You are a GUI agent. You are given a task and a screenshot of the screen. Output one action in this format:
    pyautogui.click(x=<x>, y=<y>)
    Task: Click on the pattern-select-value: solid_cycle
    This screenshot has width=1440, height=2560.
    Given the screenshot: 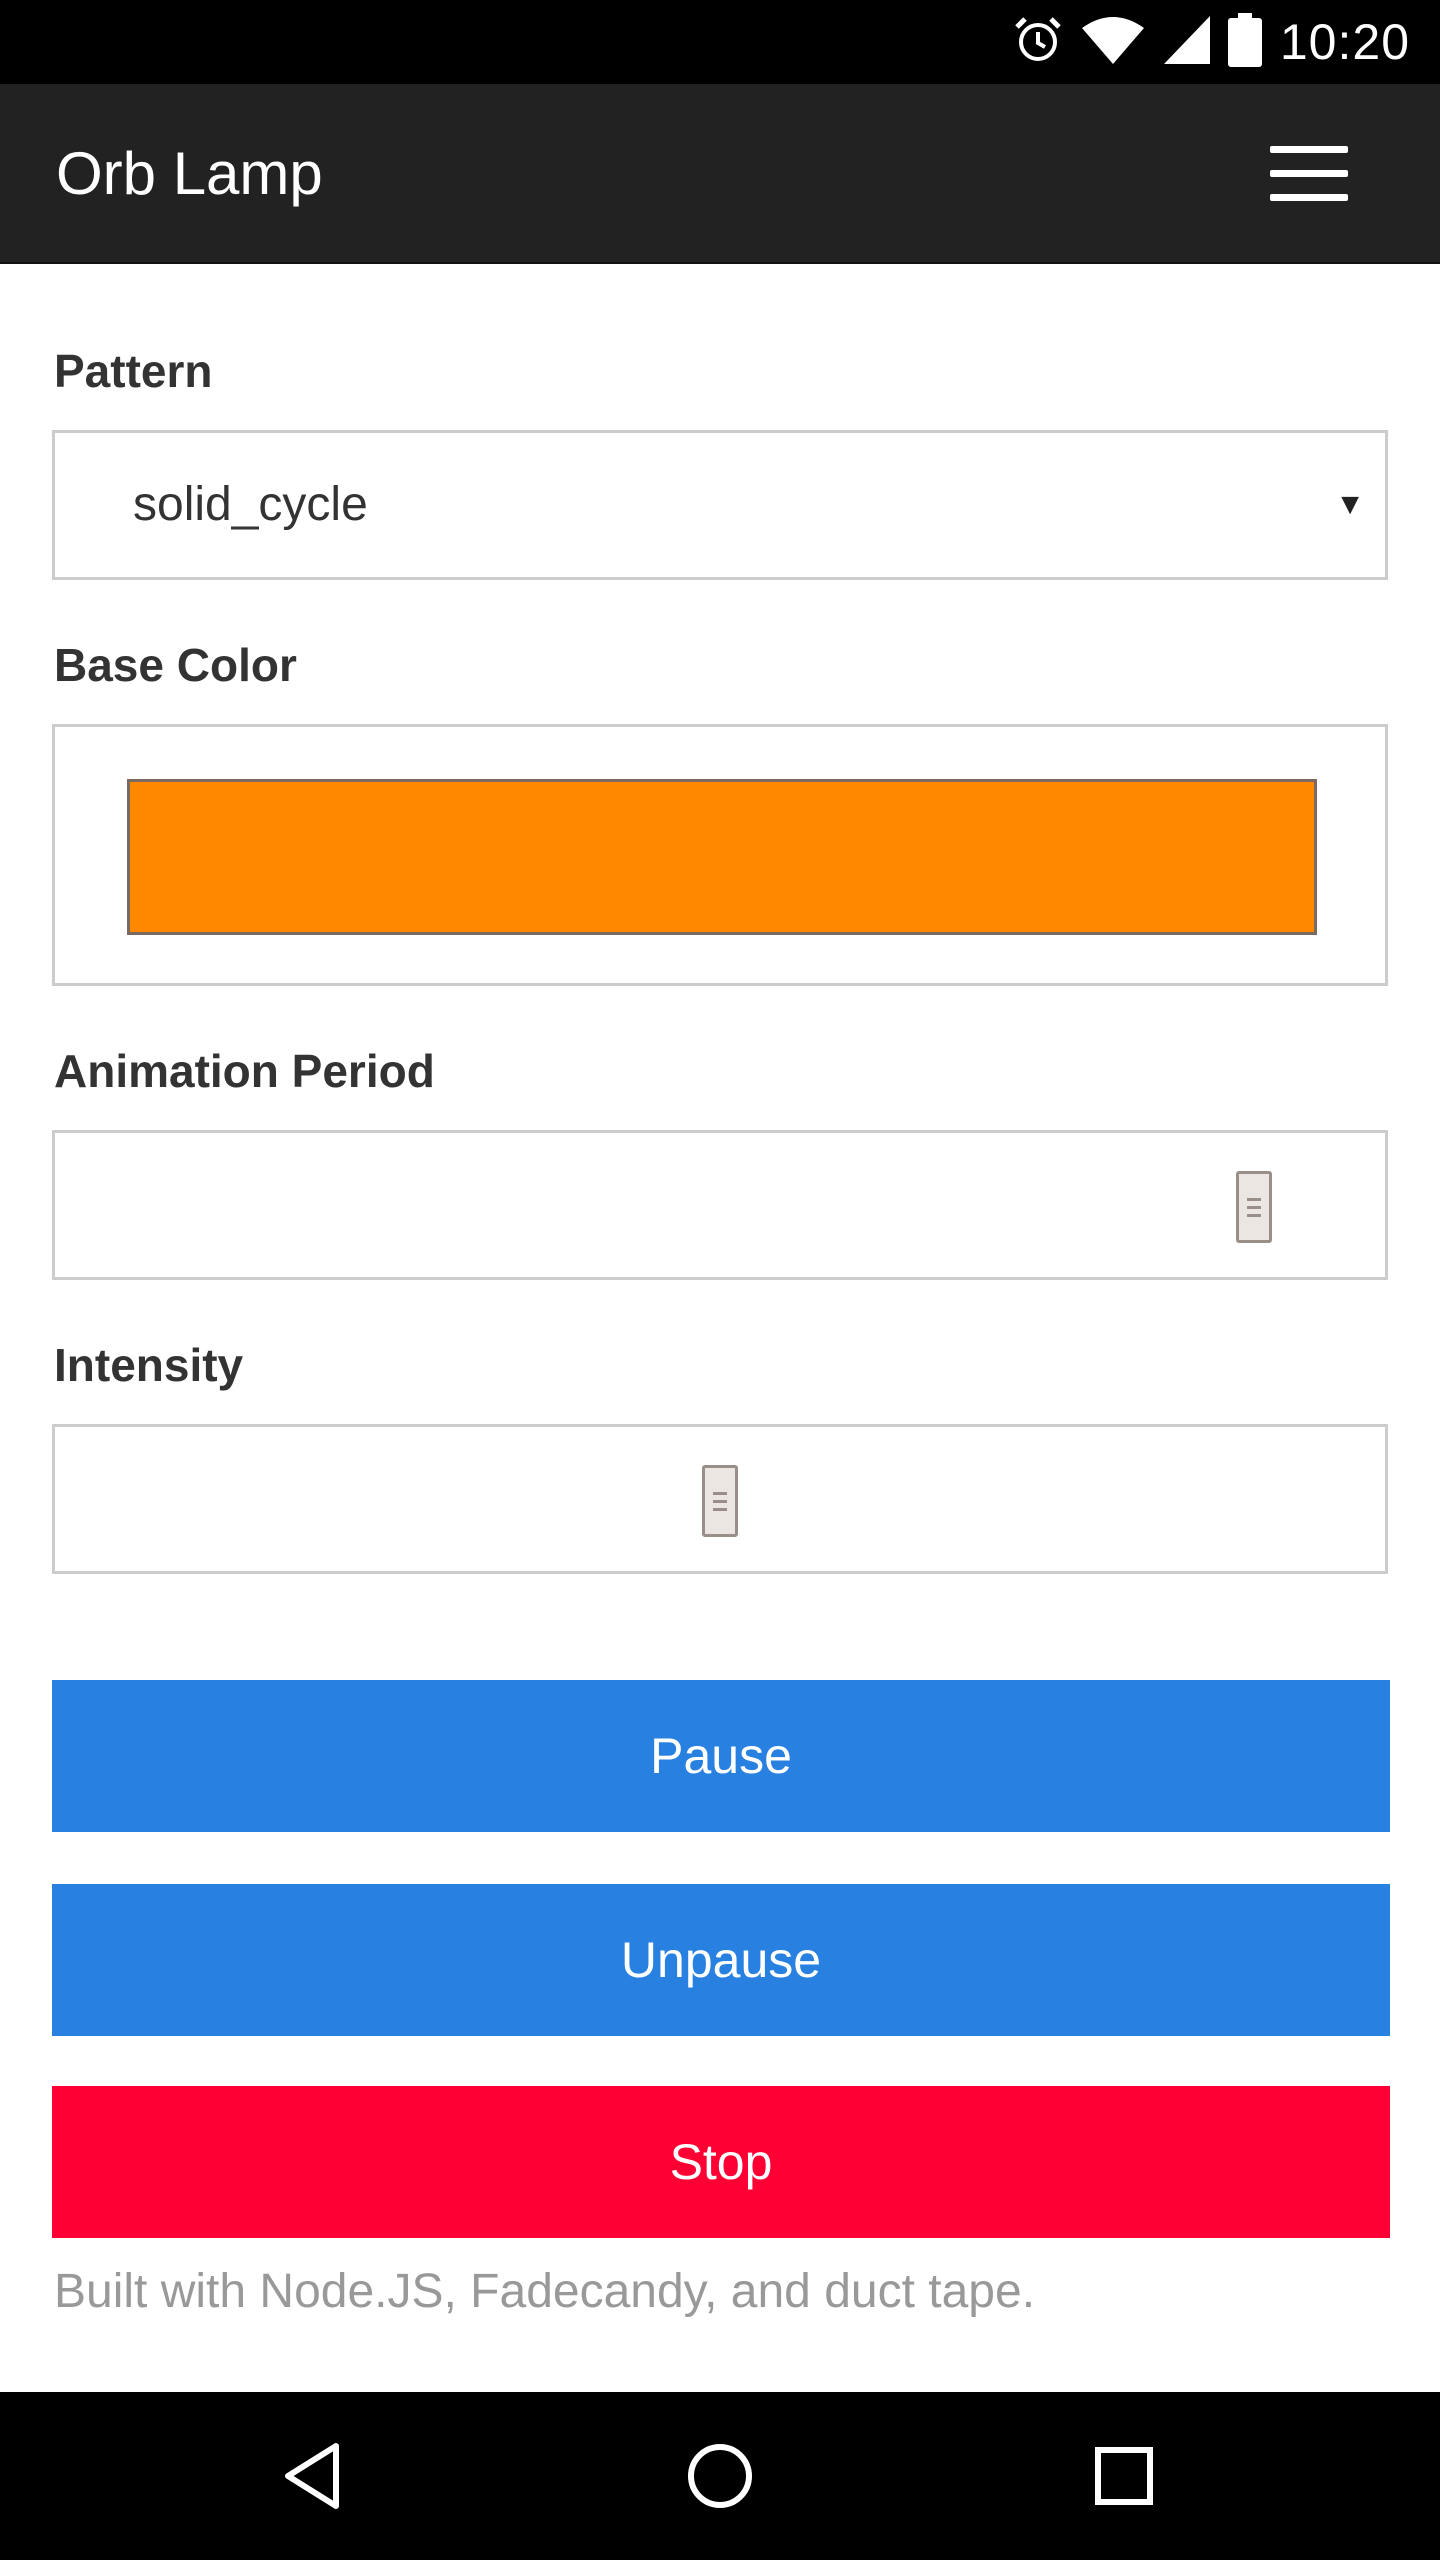 What is the action you would take?
    pyautogui.click(x=250, y=504)
    